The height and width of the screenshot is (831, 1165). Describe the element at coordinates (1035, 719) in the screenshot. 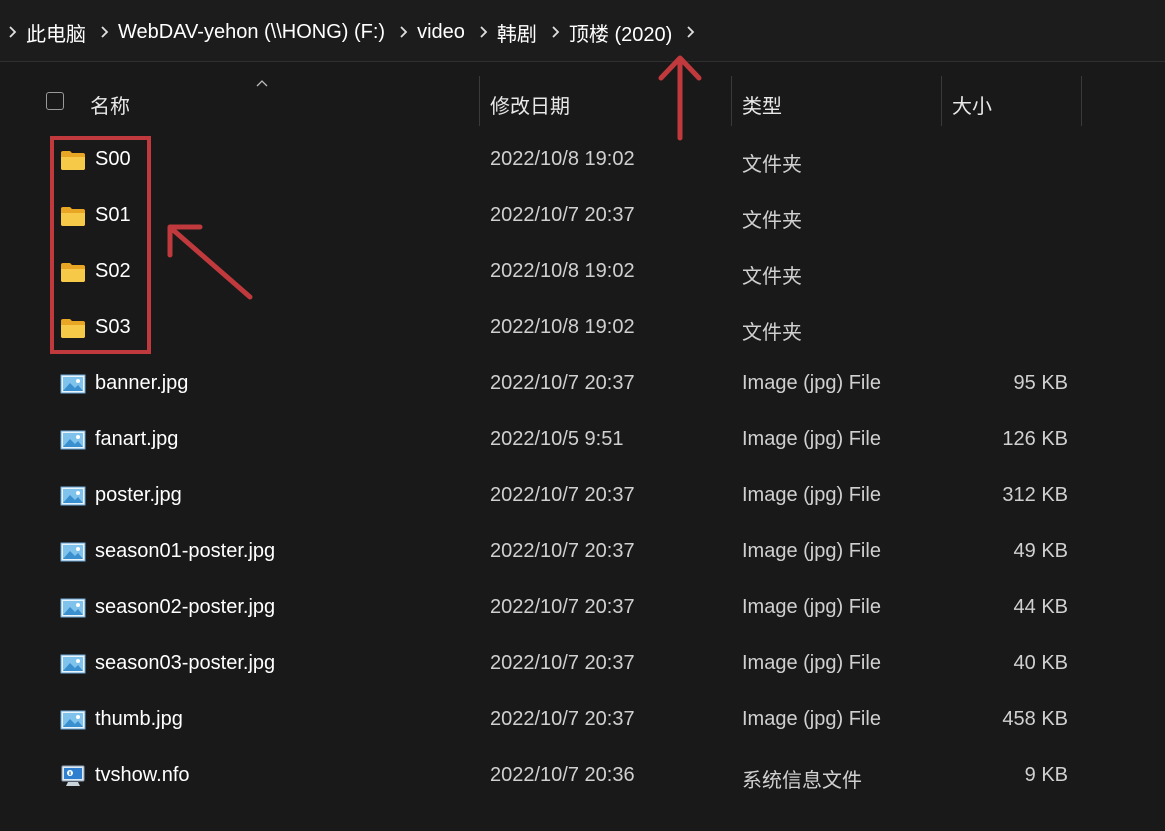

I see `file-size: 458 KB` at that location.